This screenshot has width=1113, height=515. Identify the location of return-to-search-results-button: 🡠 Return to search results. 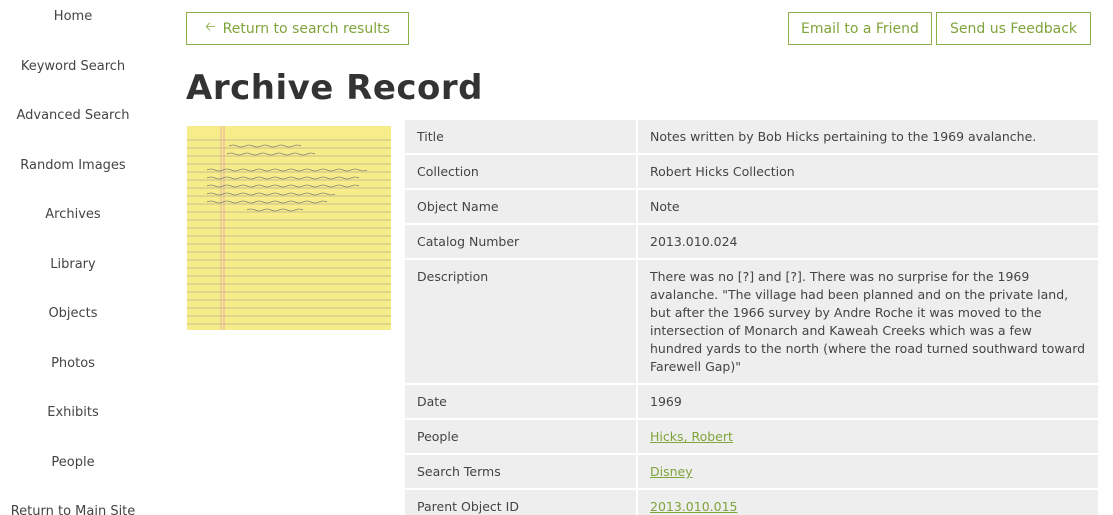
(297, 28).